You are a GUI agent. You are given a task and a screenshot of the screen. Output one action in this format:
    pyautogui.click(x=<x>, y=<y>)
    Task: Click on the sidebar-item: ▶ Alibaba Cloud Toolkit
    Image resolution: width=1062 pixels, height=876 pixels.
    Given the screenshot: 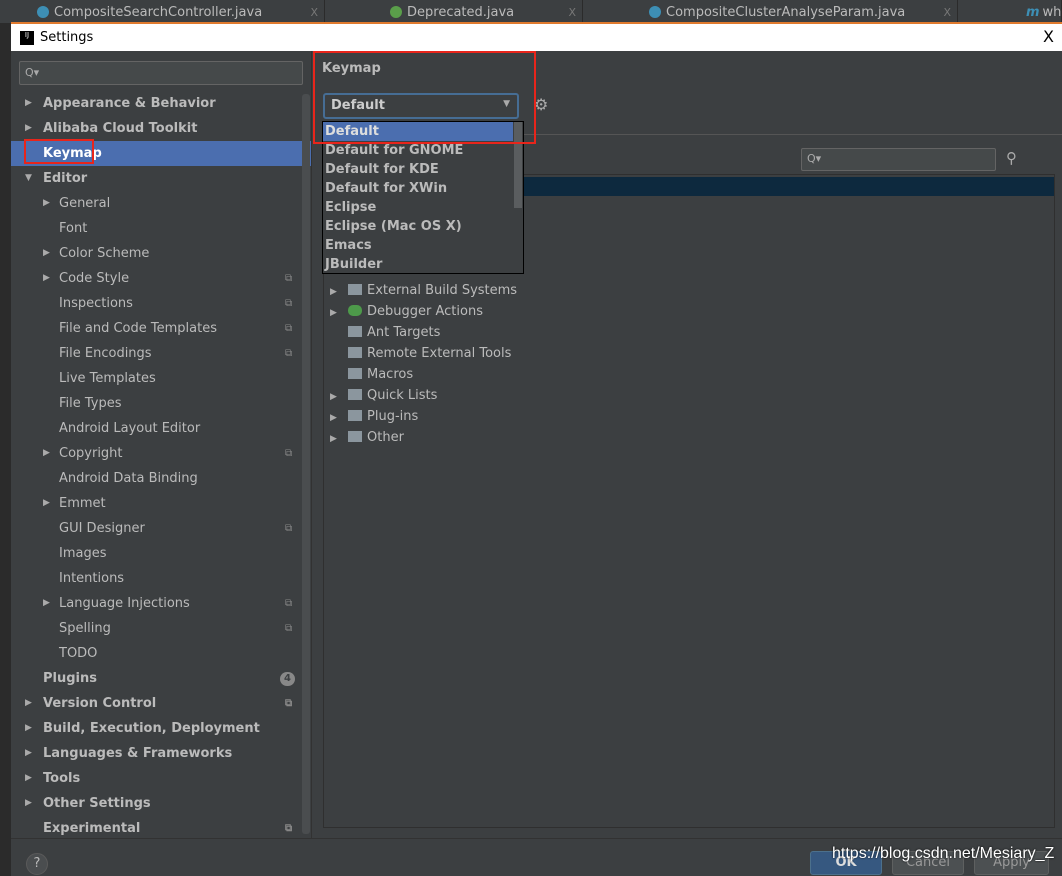 What is the action you would take?
    pyautogui.click(x=161, y=128)
    